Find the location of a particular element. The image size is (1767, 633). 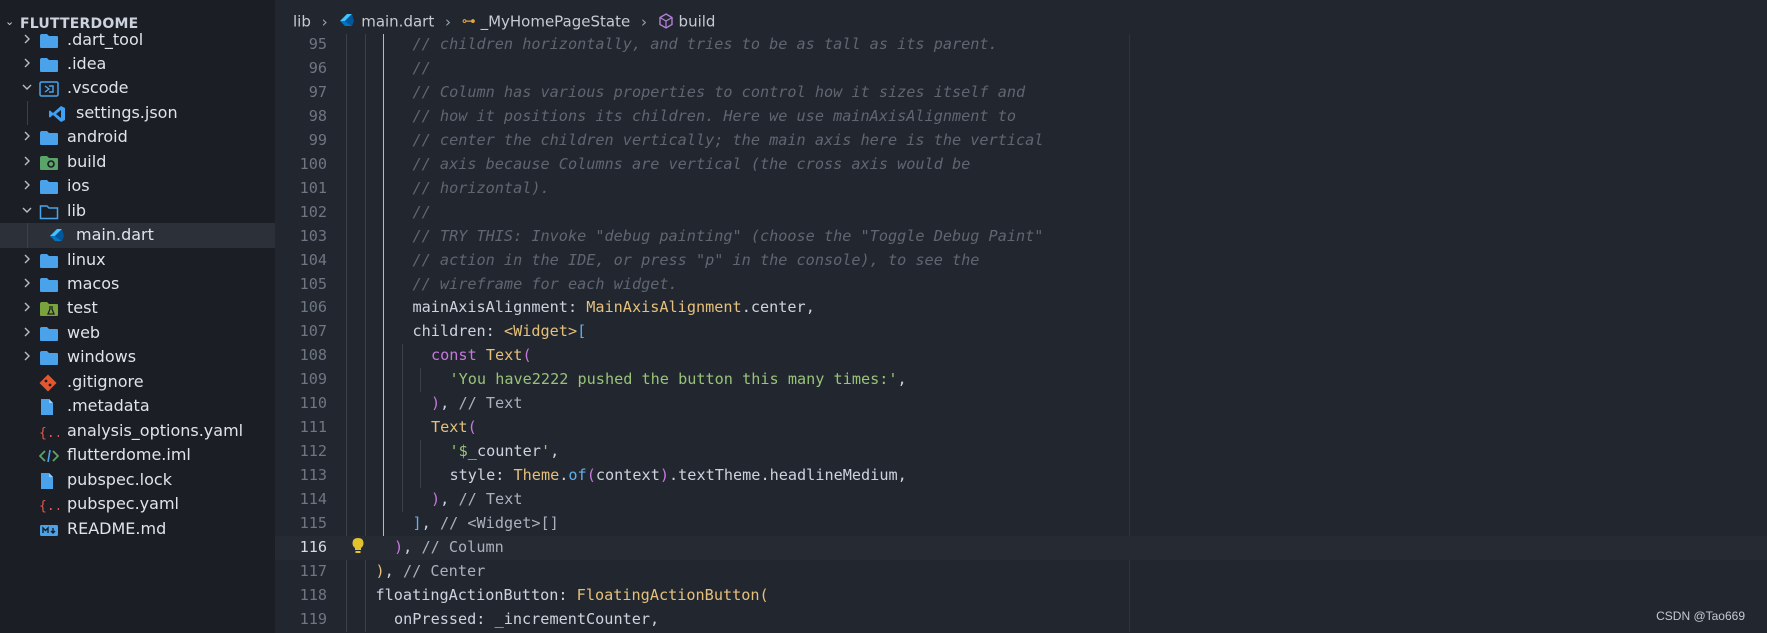

code-line: 112 '$_counter', is located at coordinates (1021, 452).